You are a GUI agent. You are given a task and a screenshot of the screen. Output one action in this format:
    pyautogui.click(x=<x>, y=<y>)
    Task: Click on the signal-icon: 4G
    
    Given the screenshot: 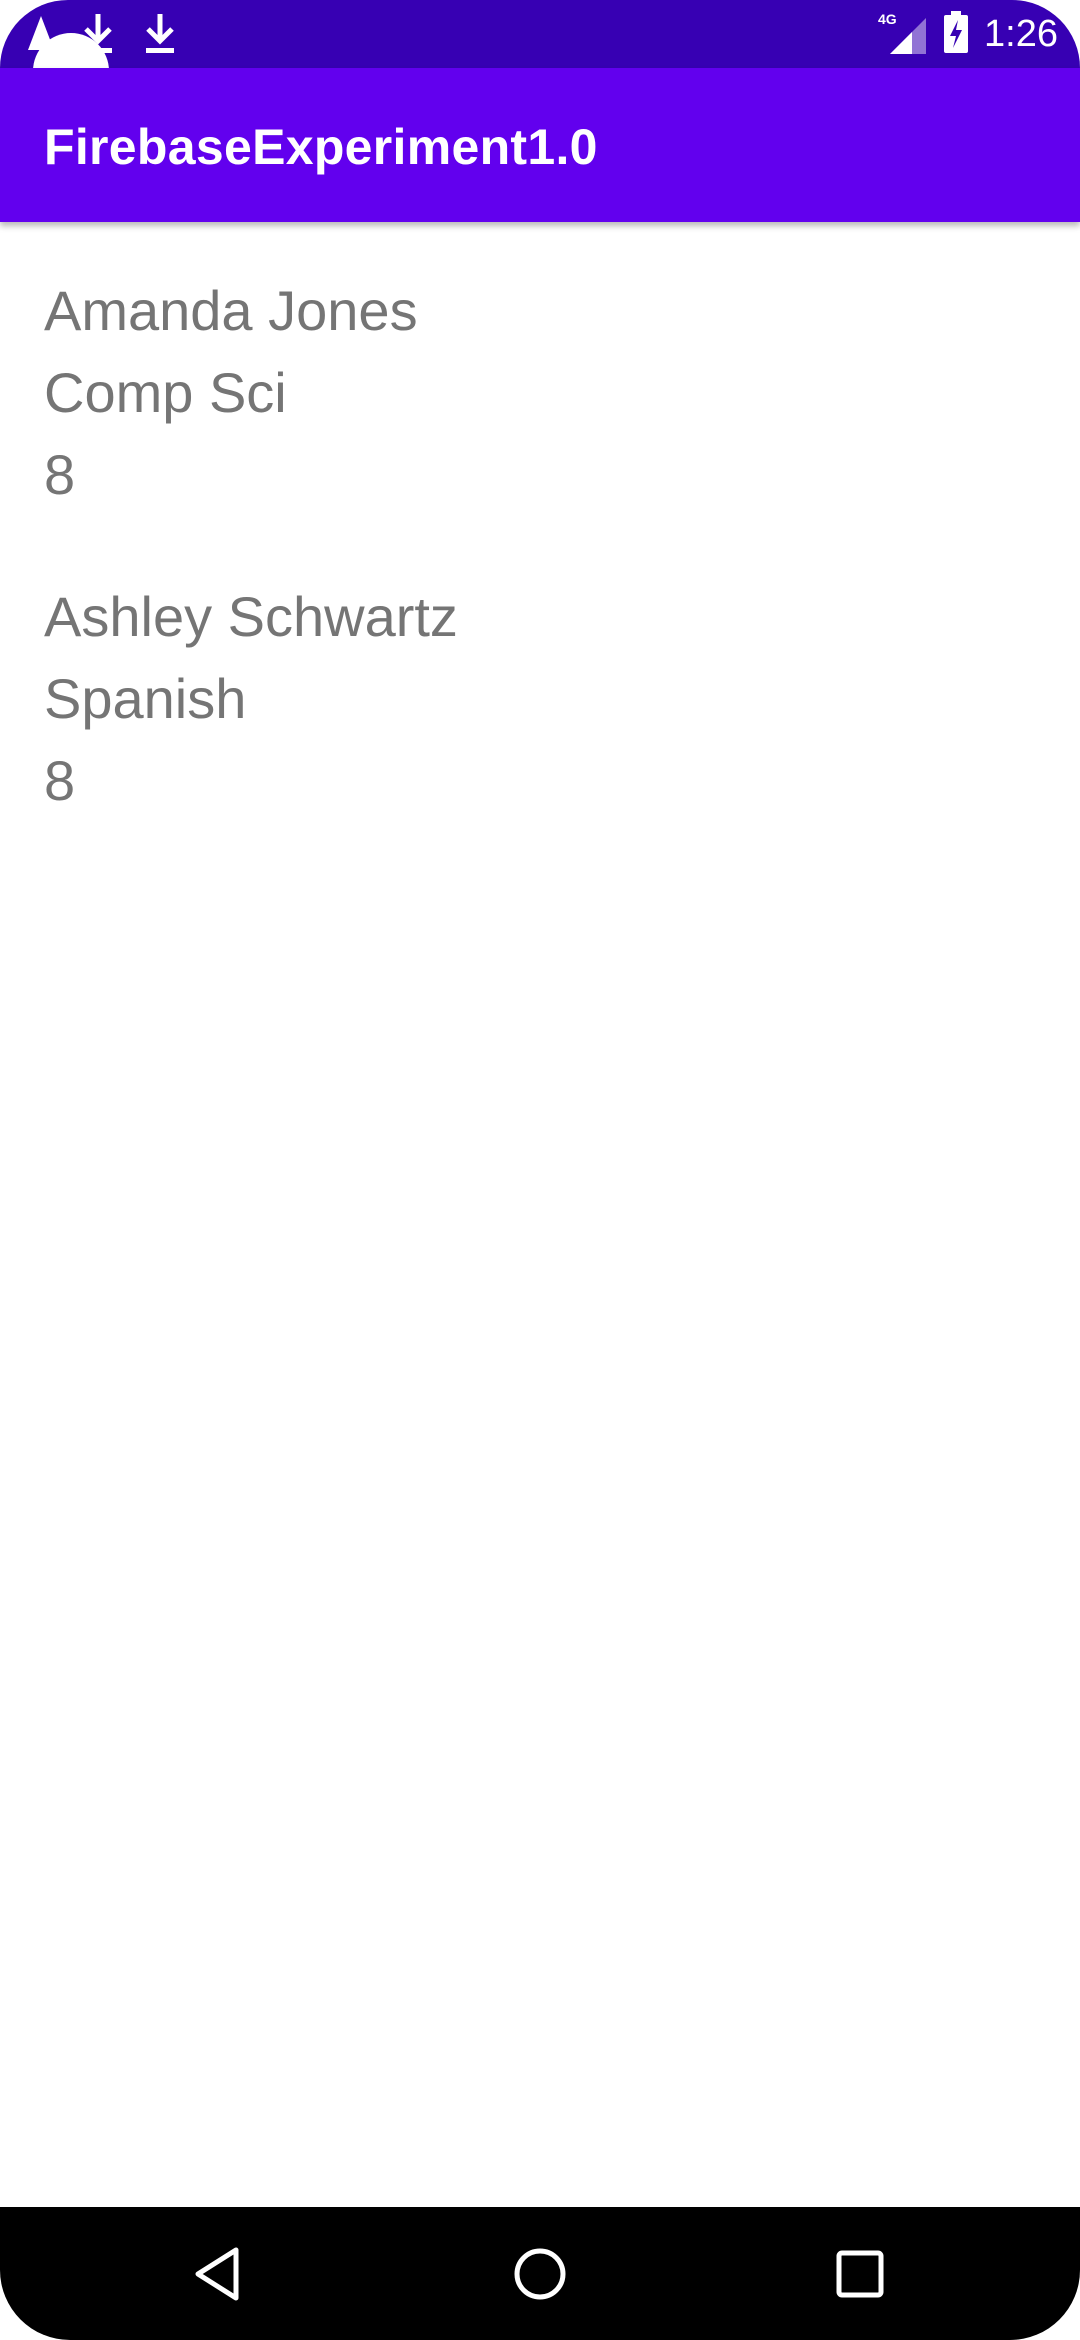 What is the action you would take?
    pyautogui.click(x=903, y=34)
    